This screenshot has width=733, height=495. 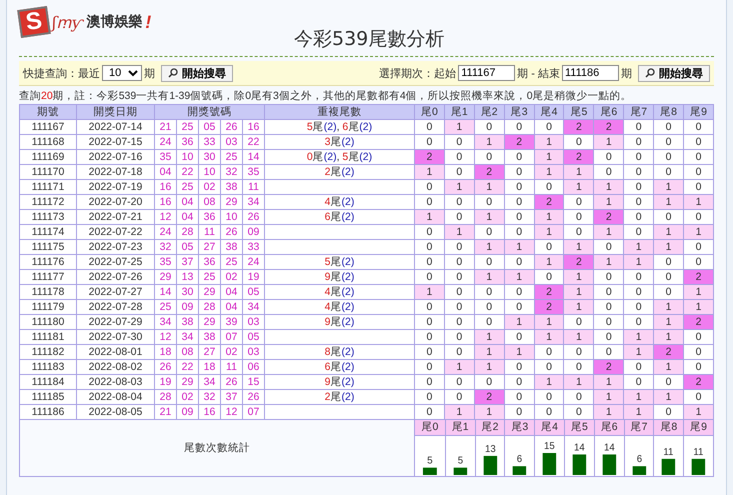 What do you see at coordinates (579, 112) in the screenshot?
I see `column-header: 尾5` at bounding box center [579, 112].